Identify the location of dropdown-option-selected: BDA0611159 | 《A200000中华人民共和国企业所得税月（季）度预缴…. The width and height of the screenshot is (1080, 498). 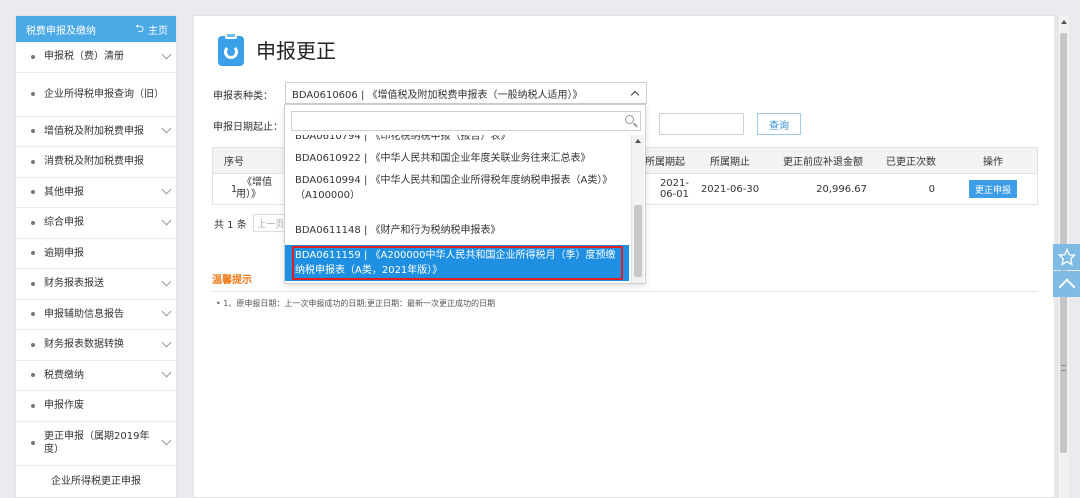
(457, 263).